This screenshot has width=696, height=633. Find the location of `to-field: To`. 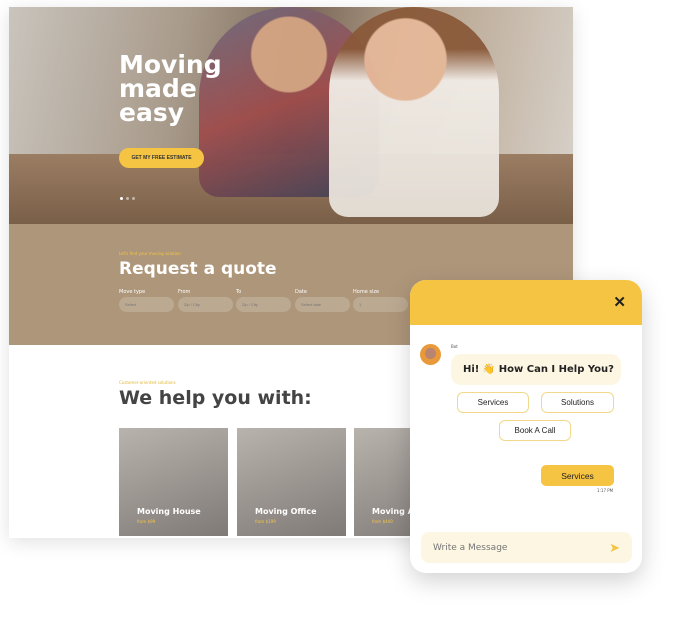

to-field: To is located at coordinates (263, 300).